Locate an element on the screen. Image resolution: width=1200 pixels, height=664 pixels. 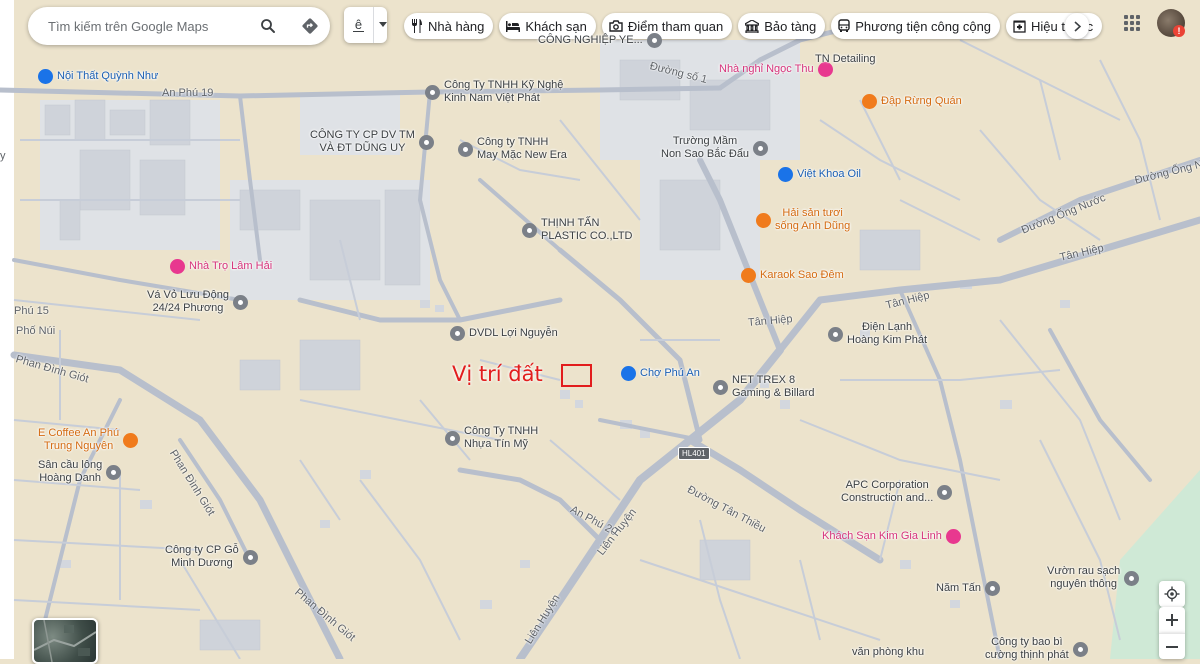
plus-icon is located at coordinates (1172, 620).